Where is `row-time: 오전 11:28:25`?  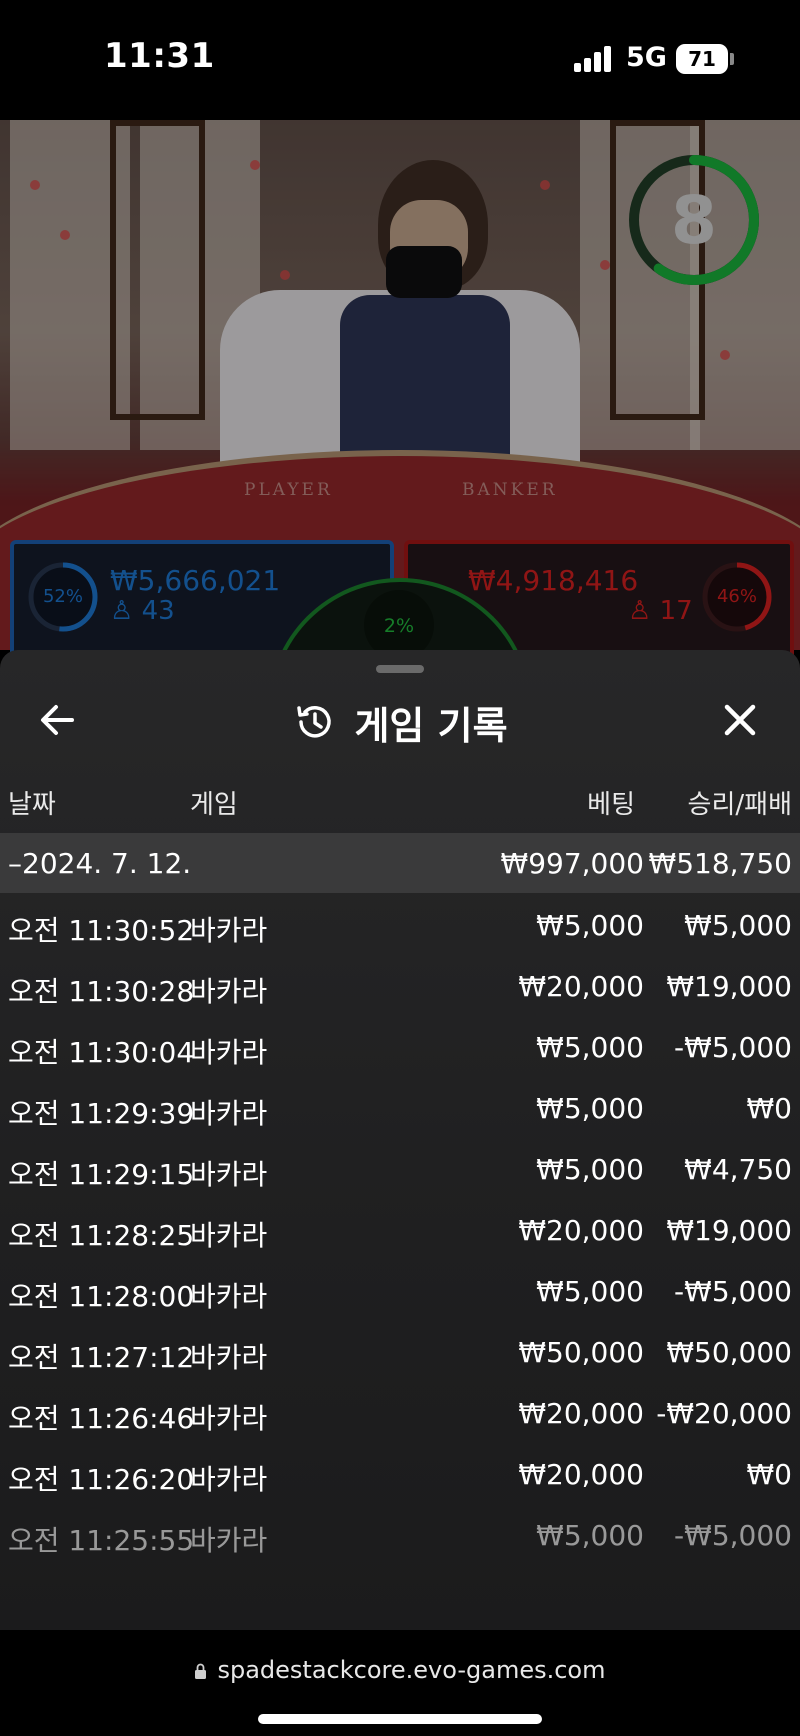
row-time: 오전 11:28:25 is located at coordinates (101, 1235).